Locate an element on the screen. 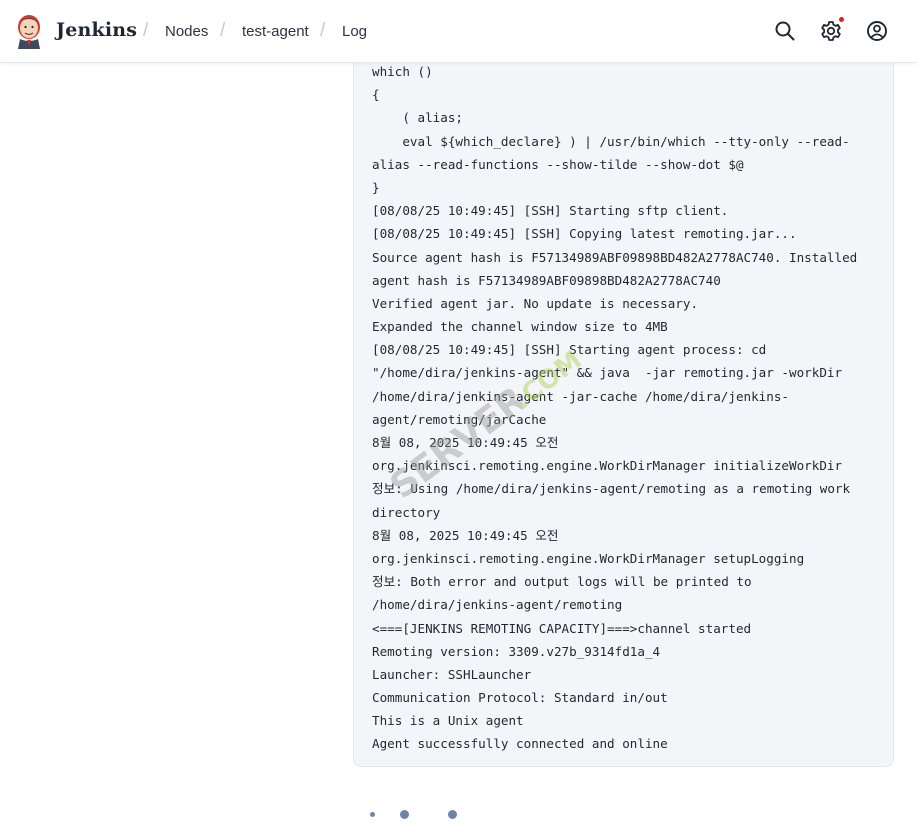 The width and height of the screenshot is (917, 838). user-menu-button is located at coordinates (877, 31).